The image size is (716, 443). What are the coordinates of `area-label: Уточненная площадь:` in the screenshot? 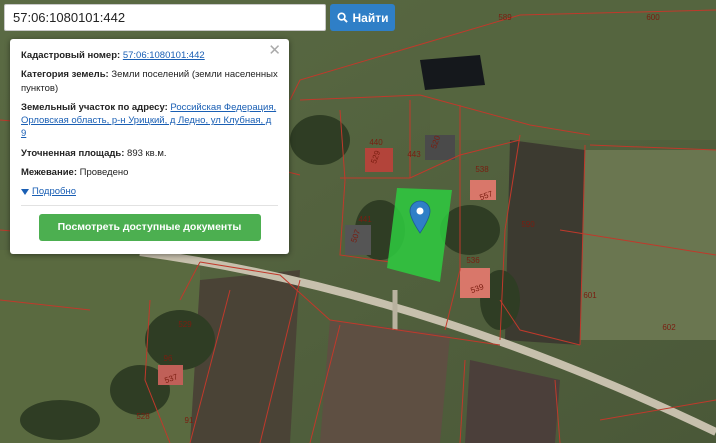 It's located at (73, 153).